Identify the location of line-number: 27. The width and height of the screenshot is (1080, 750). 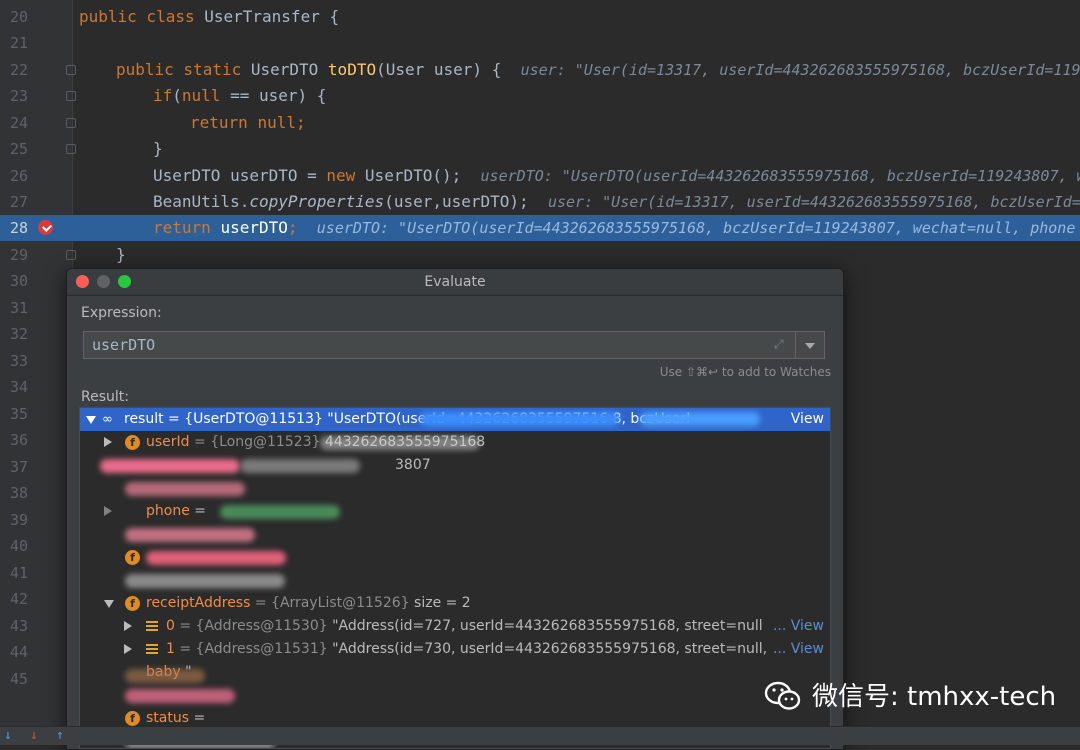
(18, 202).